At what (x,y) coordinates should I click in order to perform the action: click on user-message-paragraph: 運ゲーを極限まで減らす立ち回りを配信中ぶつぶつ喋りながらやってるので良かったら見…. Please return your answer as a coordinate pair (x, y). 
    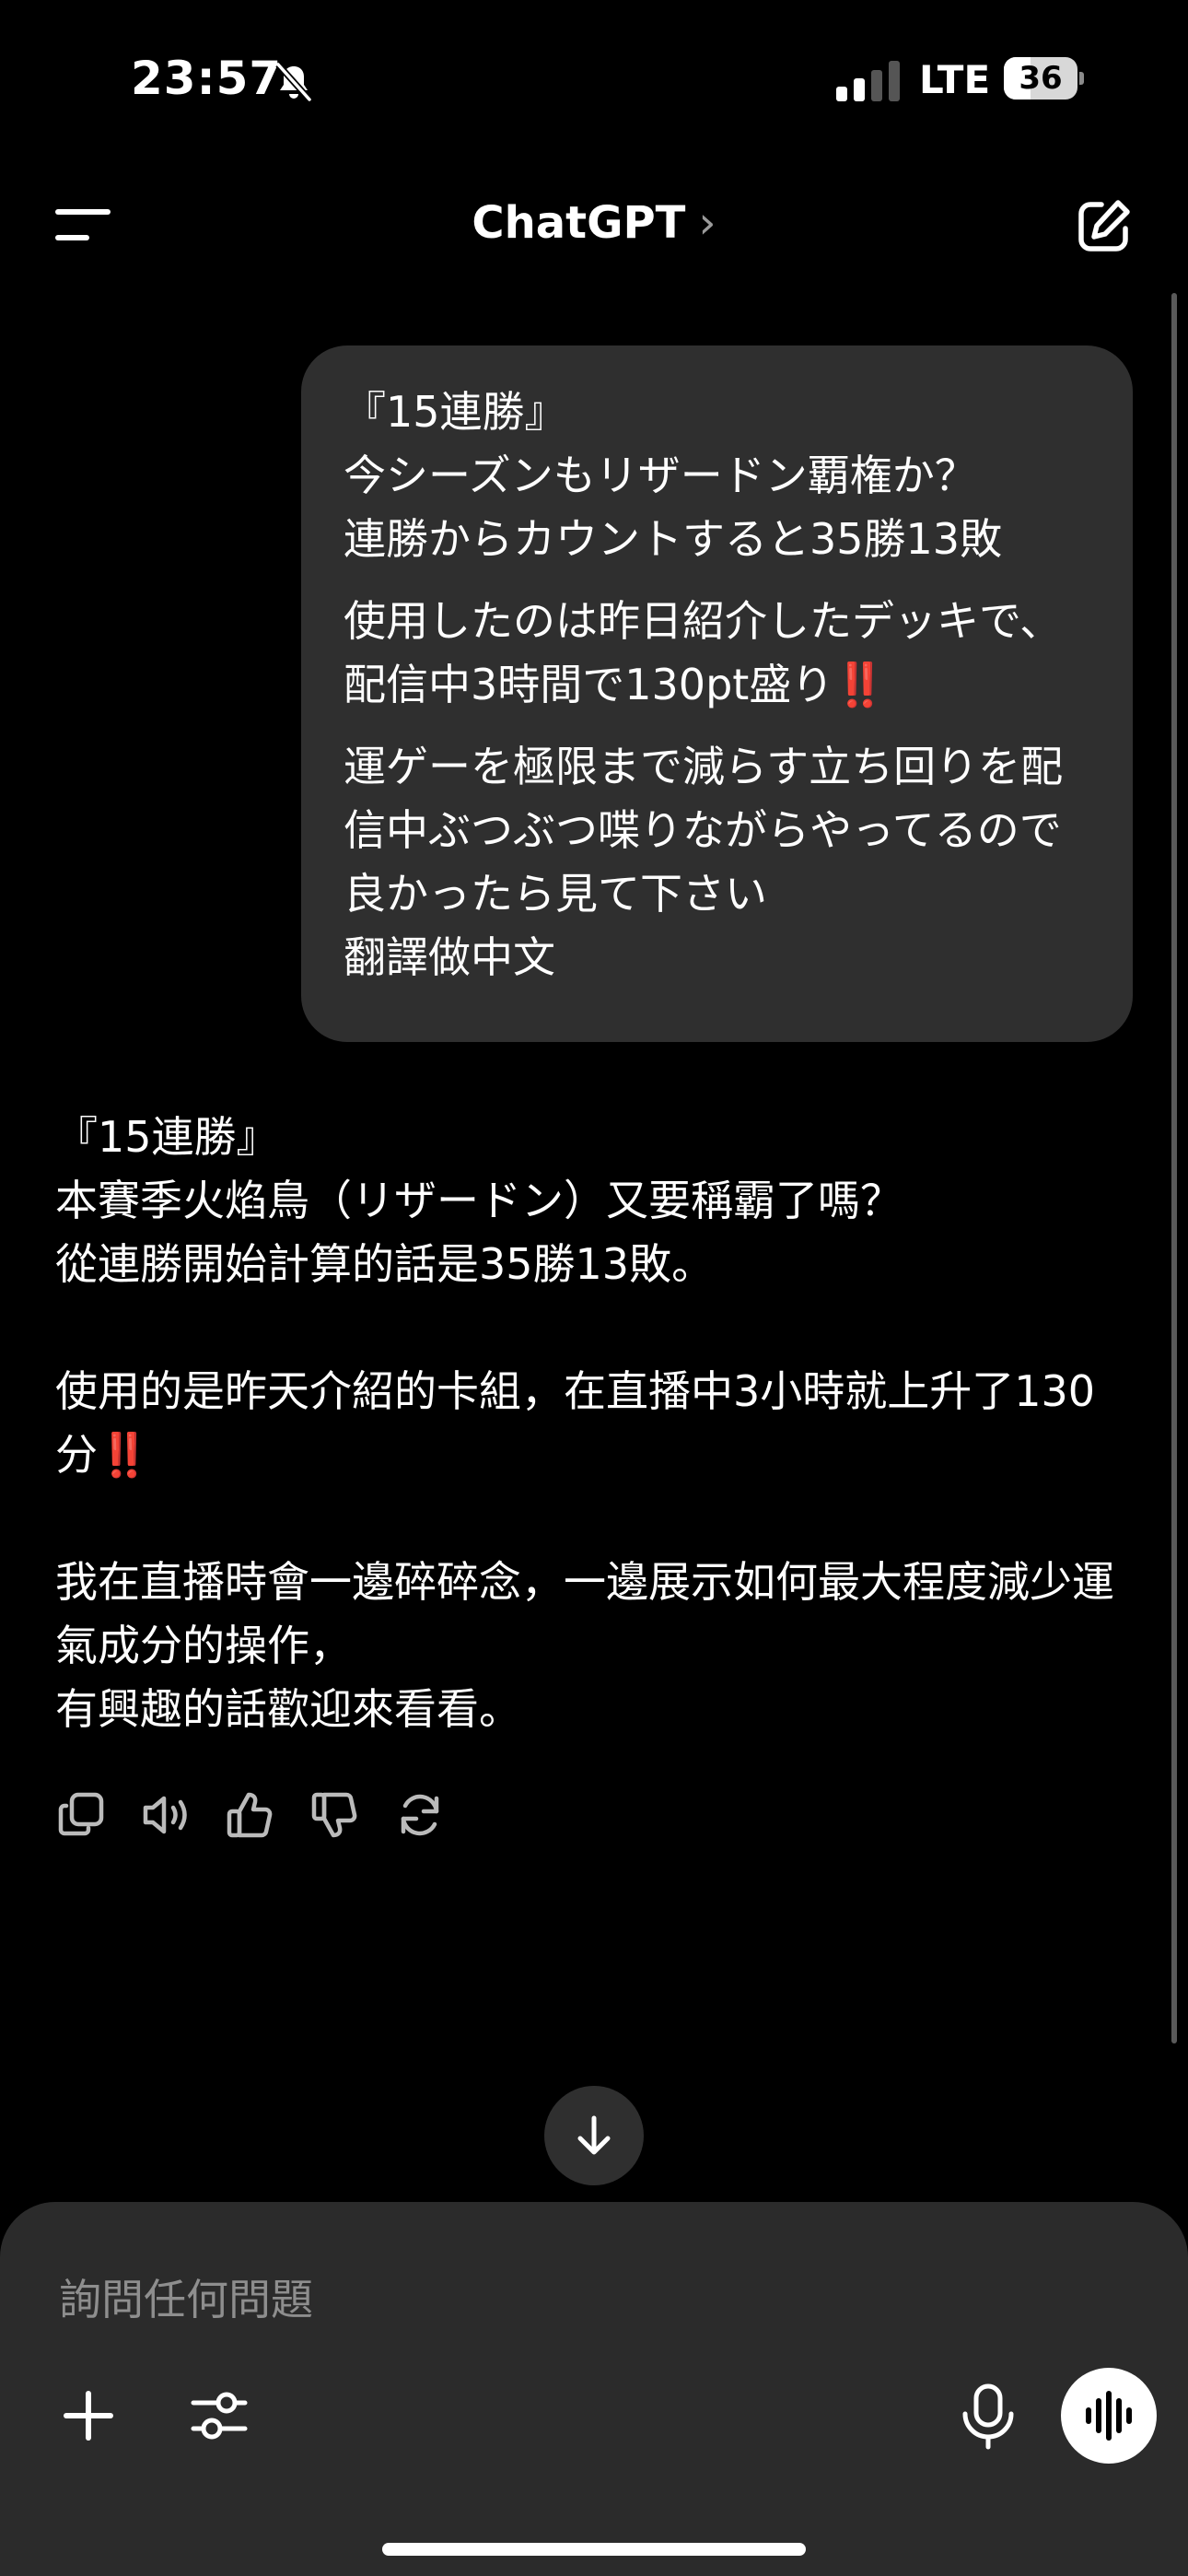
    Looking at the image, I should click on (704, 862).